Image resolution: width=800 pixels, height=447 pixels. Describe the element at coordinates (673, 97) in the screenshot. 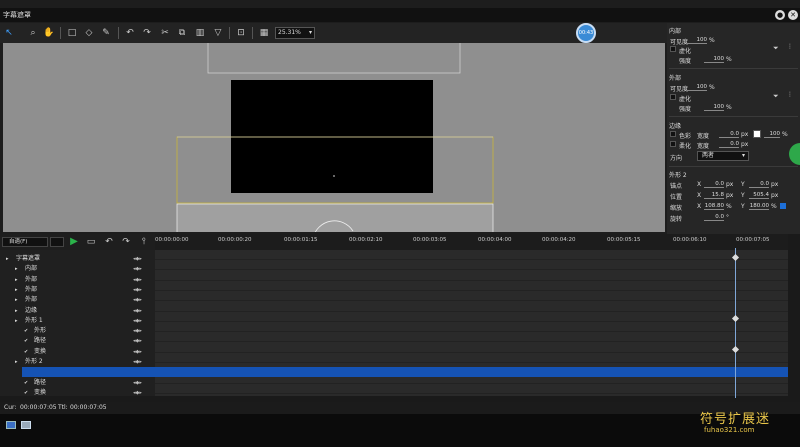

I see `outer-blur-checkbox` at that location.